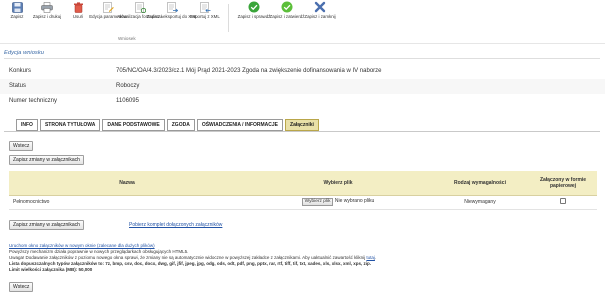  Describe the element at coordinates (133, 125) in the screenshot. I see `tab-dane-podstawowe: DANE PODSTAWOWE` at that location.